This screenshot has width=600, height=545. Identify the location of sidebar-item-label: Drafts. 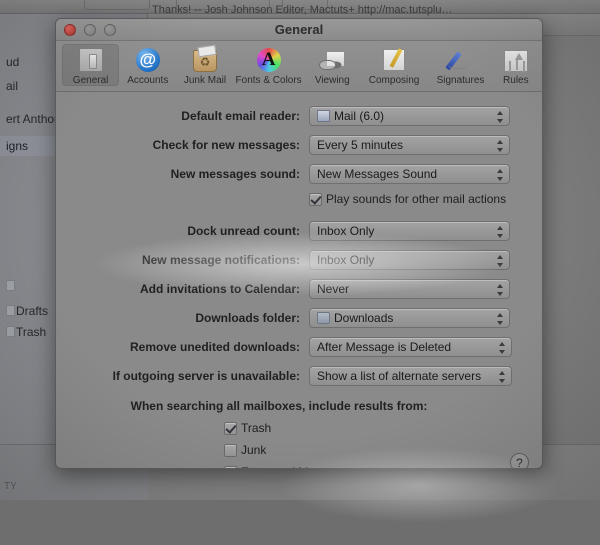
(32, 311).